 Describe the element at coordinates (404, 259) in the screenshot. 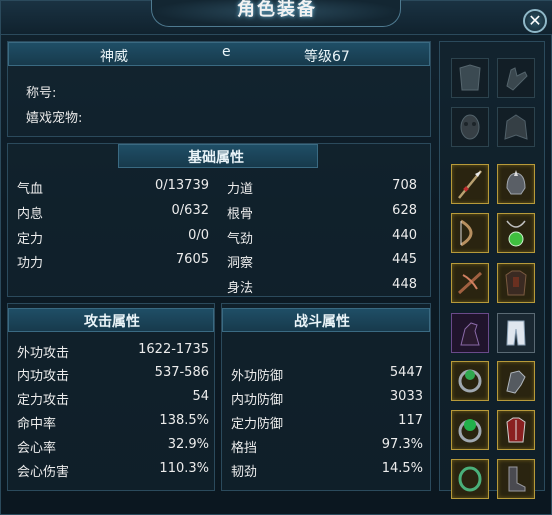

I see `stat-value: 445` at that location.